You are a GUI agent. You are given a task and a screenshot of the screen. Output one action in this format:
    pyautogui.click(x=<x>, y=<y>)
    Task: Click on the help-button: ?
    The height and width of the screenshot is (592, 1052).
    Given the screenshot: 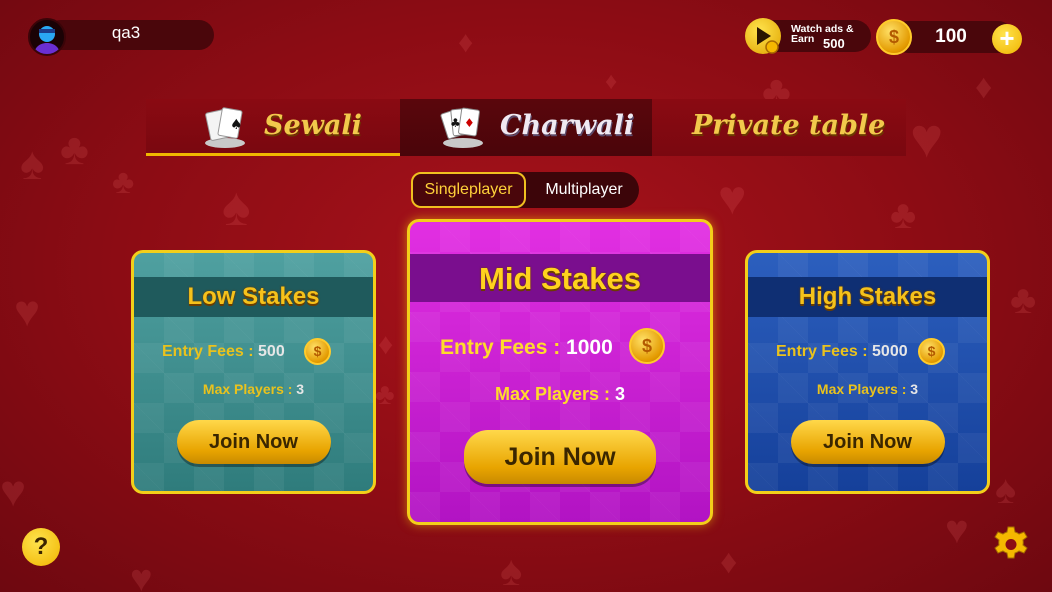 What is the action you would take?
    pyautogui.click(x=41, y=547)
    